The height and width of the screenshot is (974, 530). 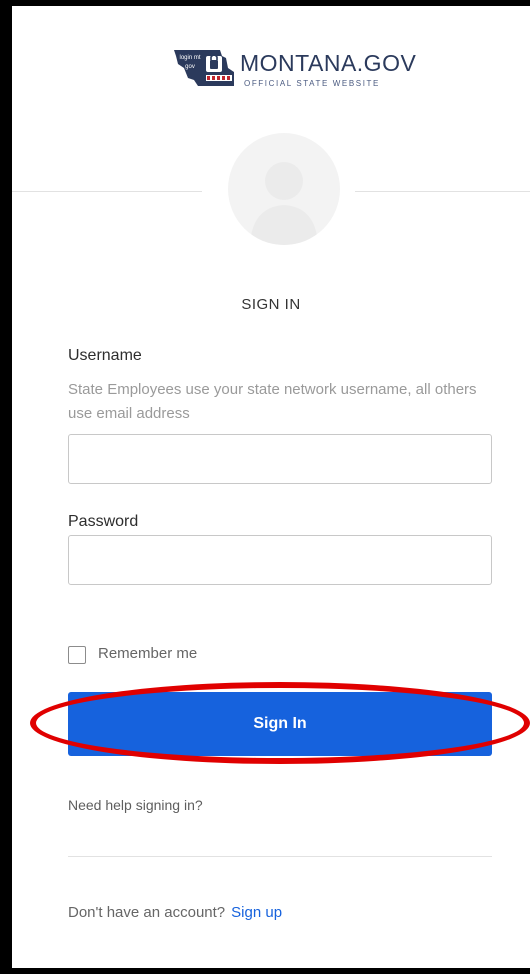 I want to click on logo-badge-text: login mt gov, so click(x=190, y=62).